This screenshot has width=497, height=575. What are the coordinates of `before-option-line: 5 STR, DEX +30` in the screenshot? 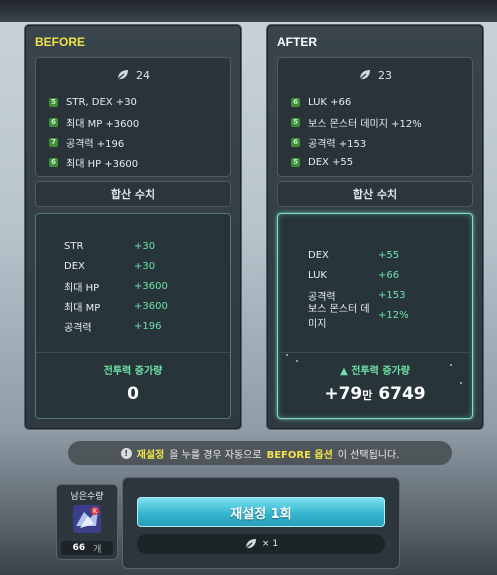 It's located at (133, 102).